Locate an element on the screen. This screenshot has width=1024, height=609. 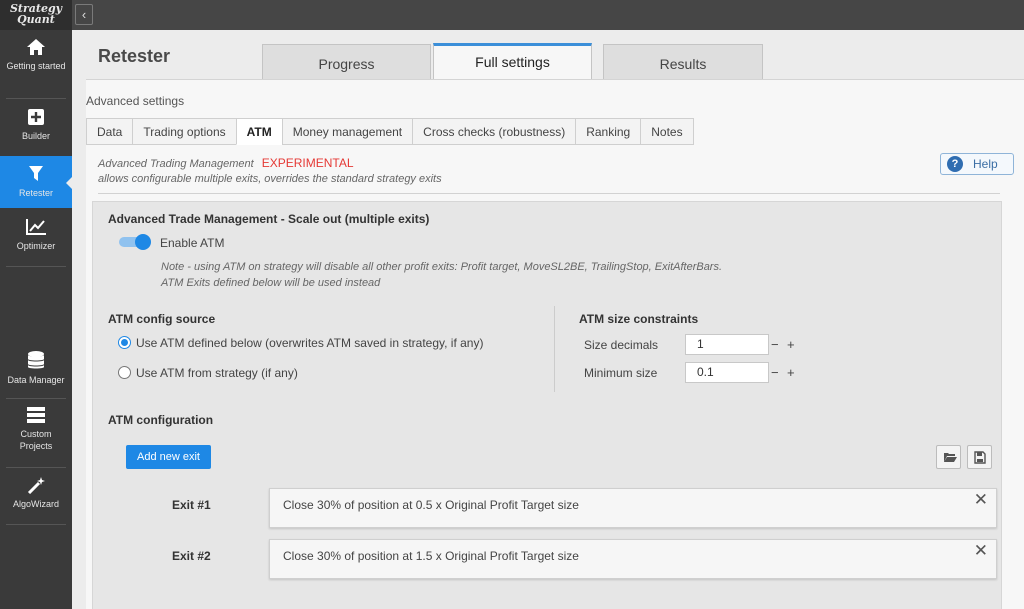
subtab-data: Data is located at coordinates (109, 131).